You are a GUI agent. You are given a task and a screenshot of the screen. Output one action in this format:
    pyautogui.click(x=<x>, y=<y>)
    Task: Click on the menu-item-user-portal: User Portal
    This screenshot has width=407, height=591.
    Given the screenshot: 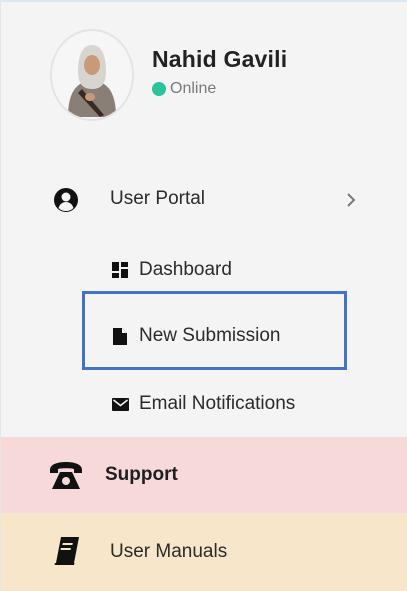 What is the action you would take?
    pyautogui.click(x=204, y=200)
    